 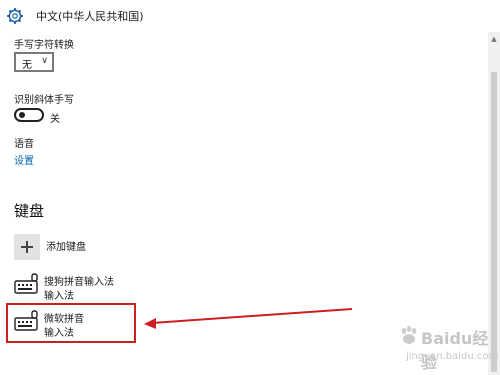 I want to click on vertical-scrollbar: ▲, so click(x=494, y=203).